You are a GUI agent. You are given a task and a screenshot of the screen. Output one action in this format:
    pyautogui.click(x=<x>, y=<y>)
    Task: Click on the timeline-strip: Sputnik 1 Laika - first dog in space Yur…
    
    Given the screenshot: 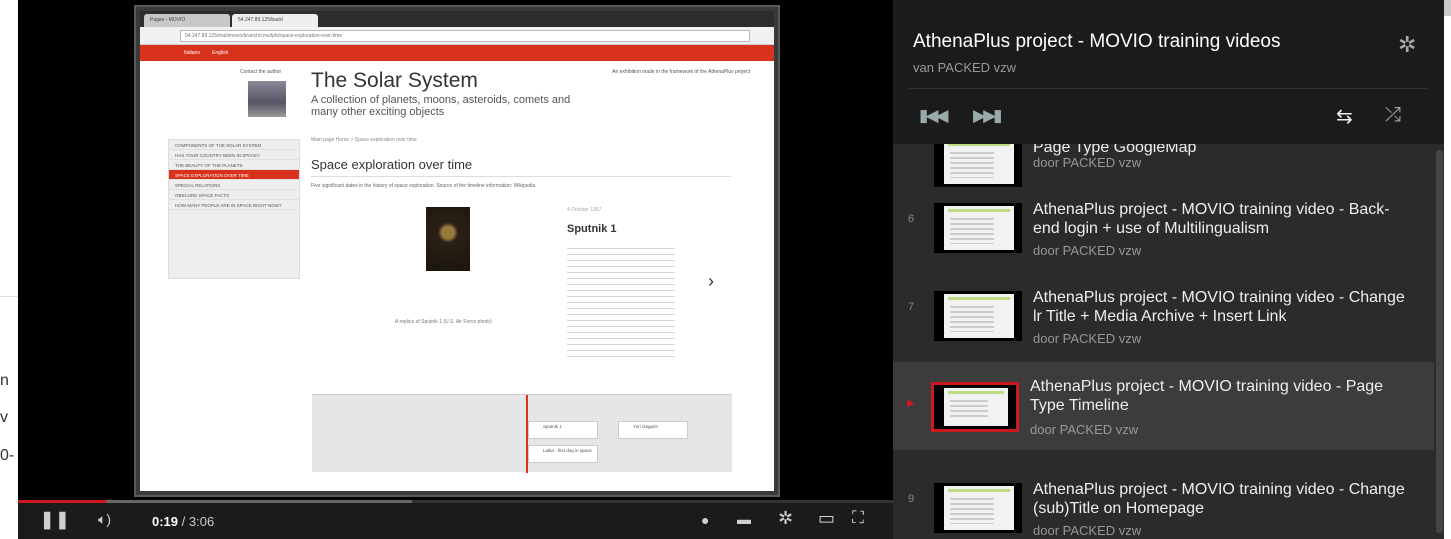 What is the action you would take?
    pyautogui.click(x=522, y=433)
    